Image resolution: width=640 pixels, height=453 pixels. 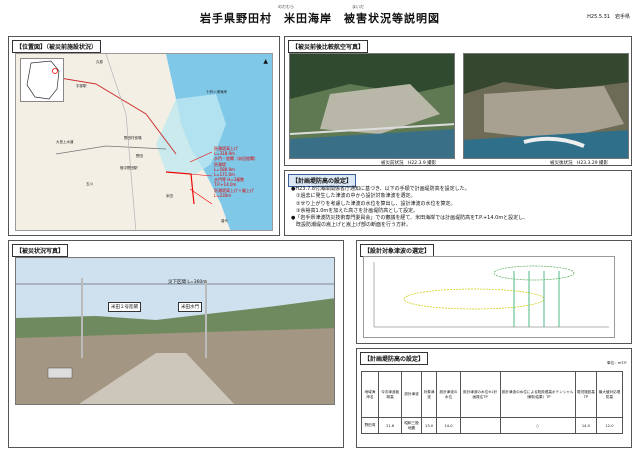 I want to click on map-label: 野田, so click(x=139, y=156).